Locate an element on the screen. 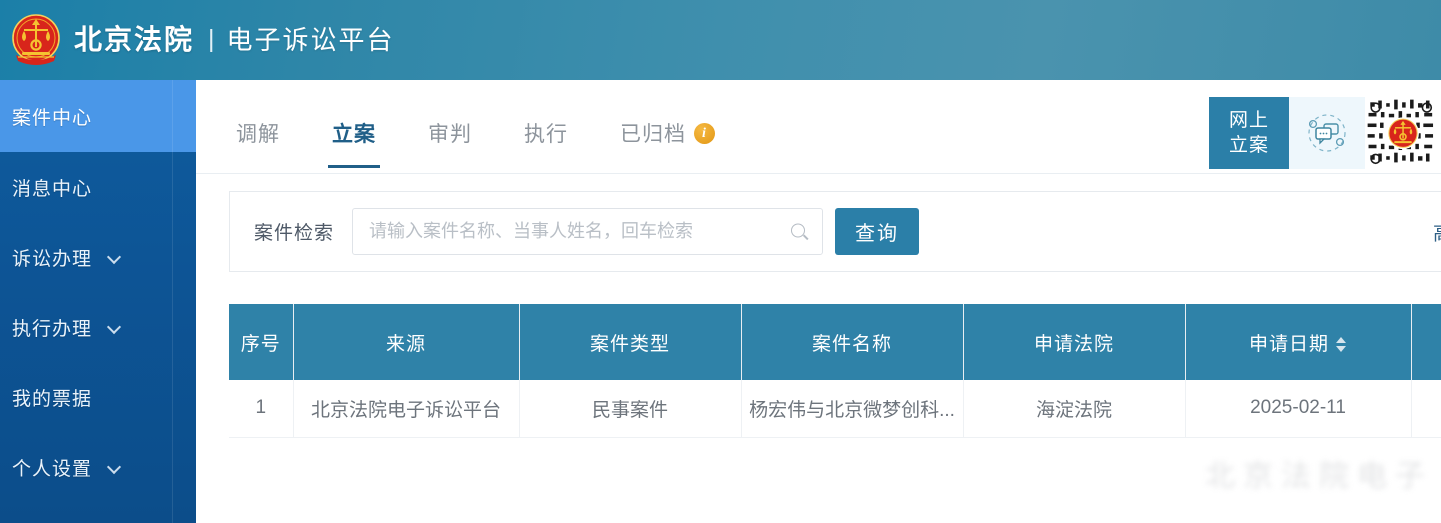 Image resolution: width=1441 pixels, height=523 pixels. table-header-row: 序号 来源 案件类型 案件名称 申请法院 申请日期 is located at coordinates (835, 342).